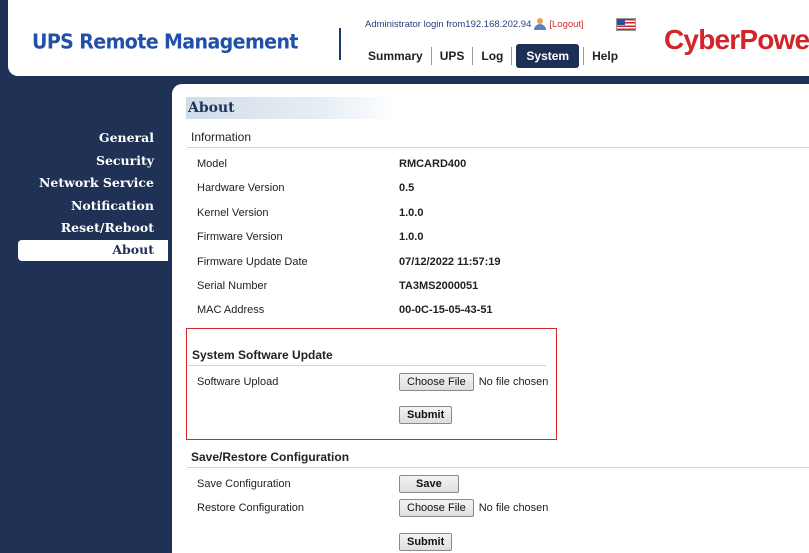 The height and width of the screenshot is (553, 809). What do you see at coordinates (446, 310) in the screenshot?
I see `info-value: 00-0C-15-05-43-51` at bounding box center [446, 310].